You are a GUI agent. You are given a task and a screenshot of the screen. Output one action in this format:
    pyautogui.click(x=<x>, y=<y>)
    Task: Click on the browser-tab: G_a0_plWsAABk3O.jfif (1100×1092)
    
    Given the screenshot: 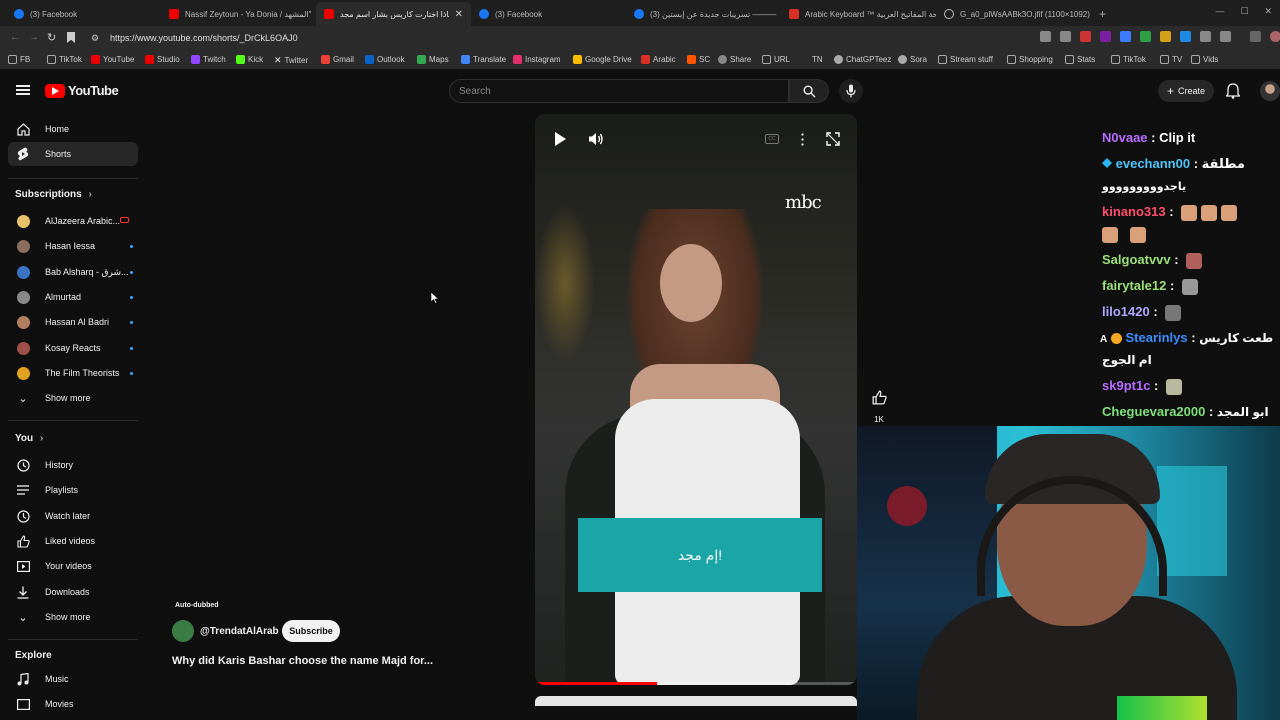 What is the action you would take?
    pyautogui.click(x=1013, y=14)
    